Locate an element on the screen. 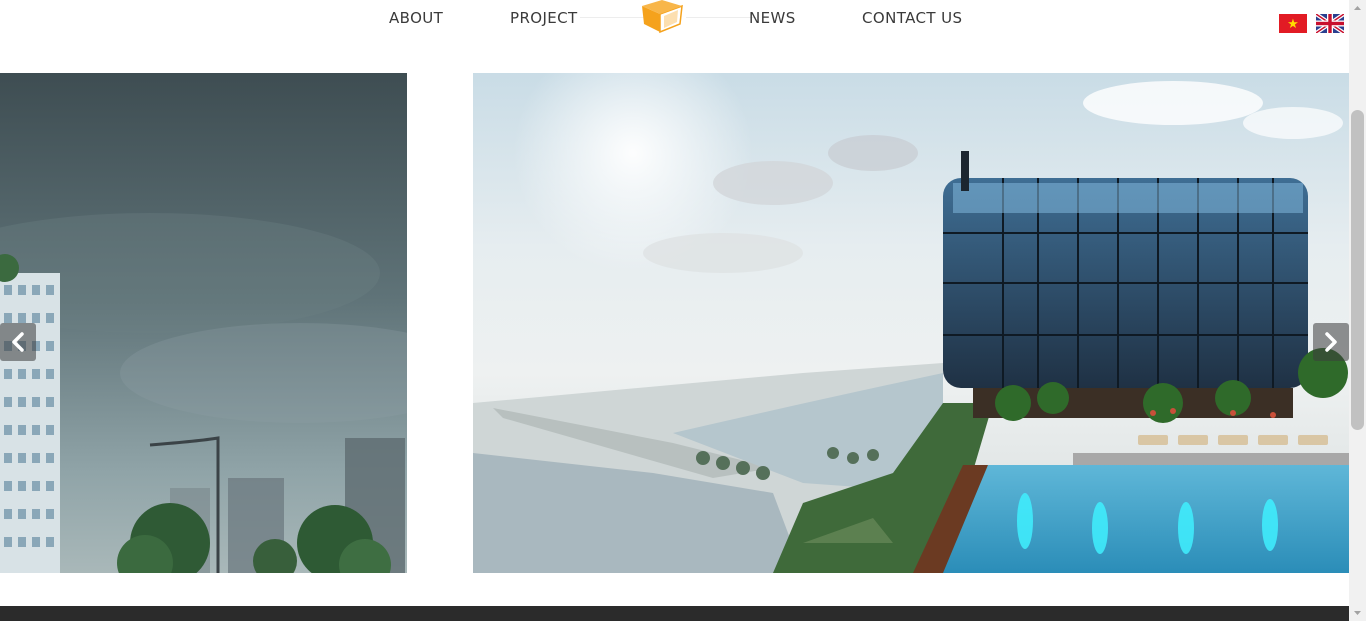 The width and height of the screenshot is (1366, 626). nav-link-about: ABOUT is located at coordinates (416, 18).